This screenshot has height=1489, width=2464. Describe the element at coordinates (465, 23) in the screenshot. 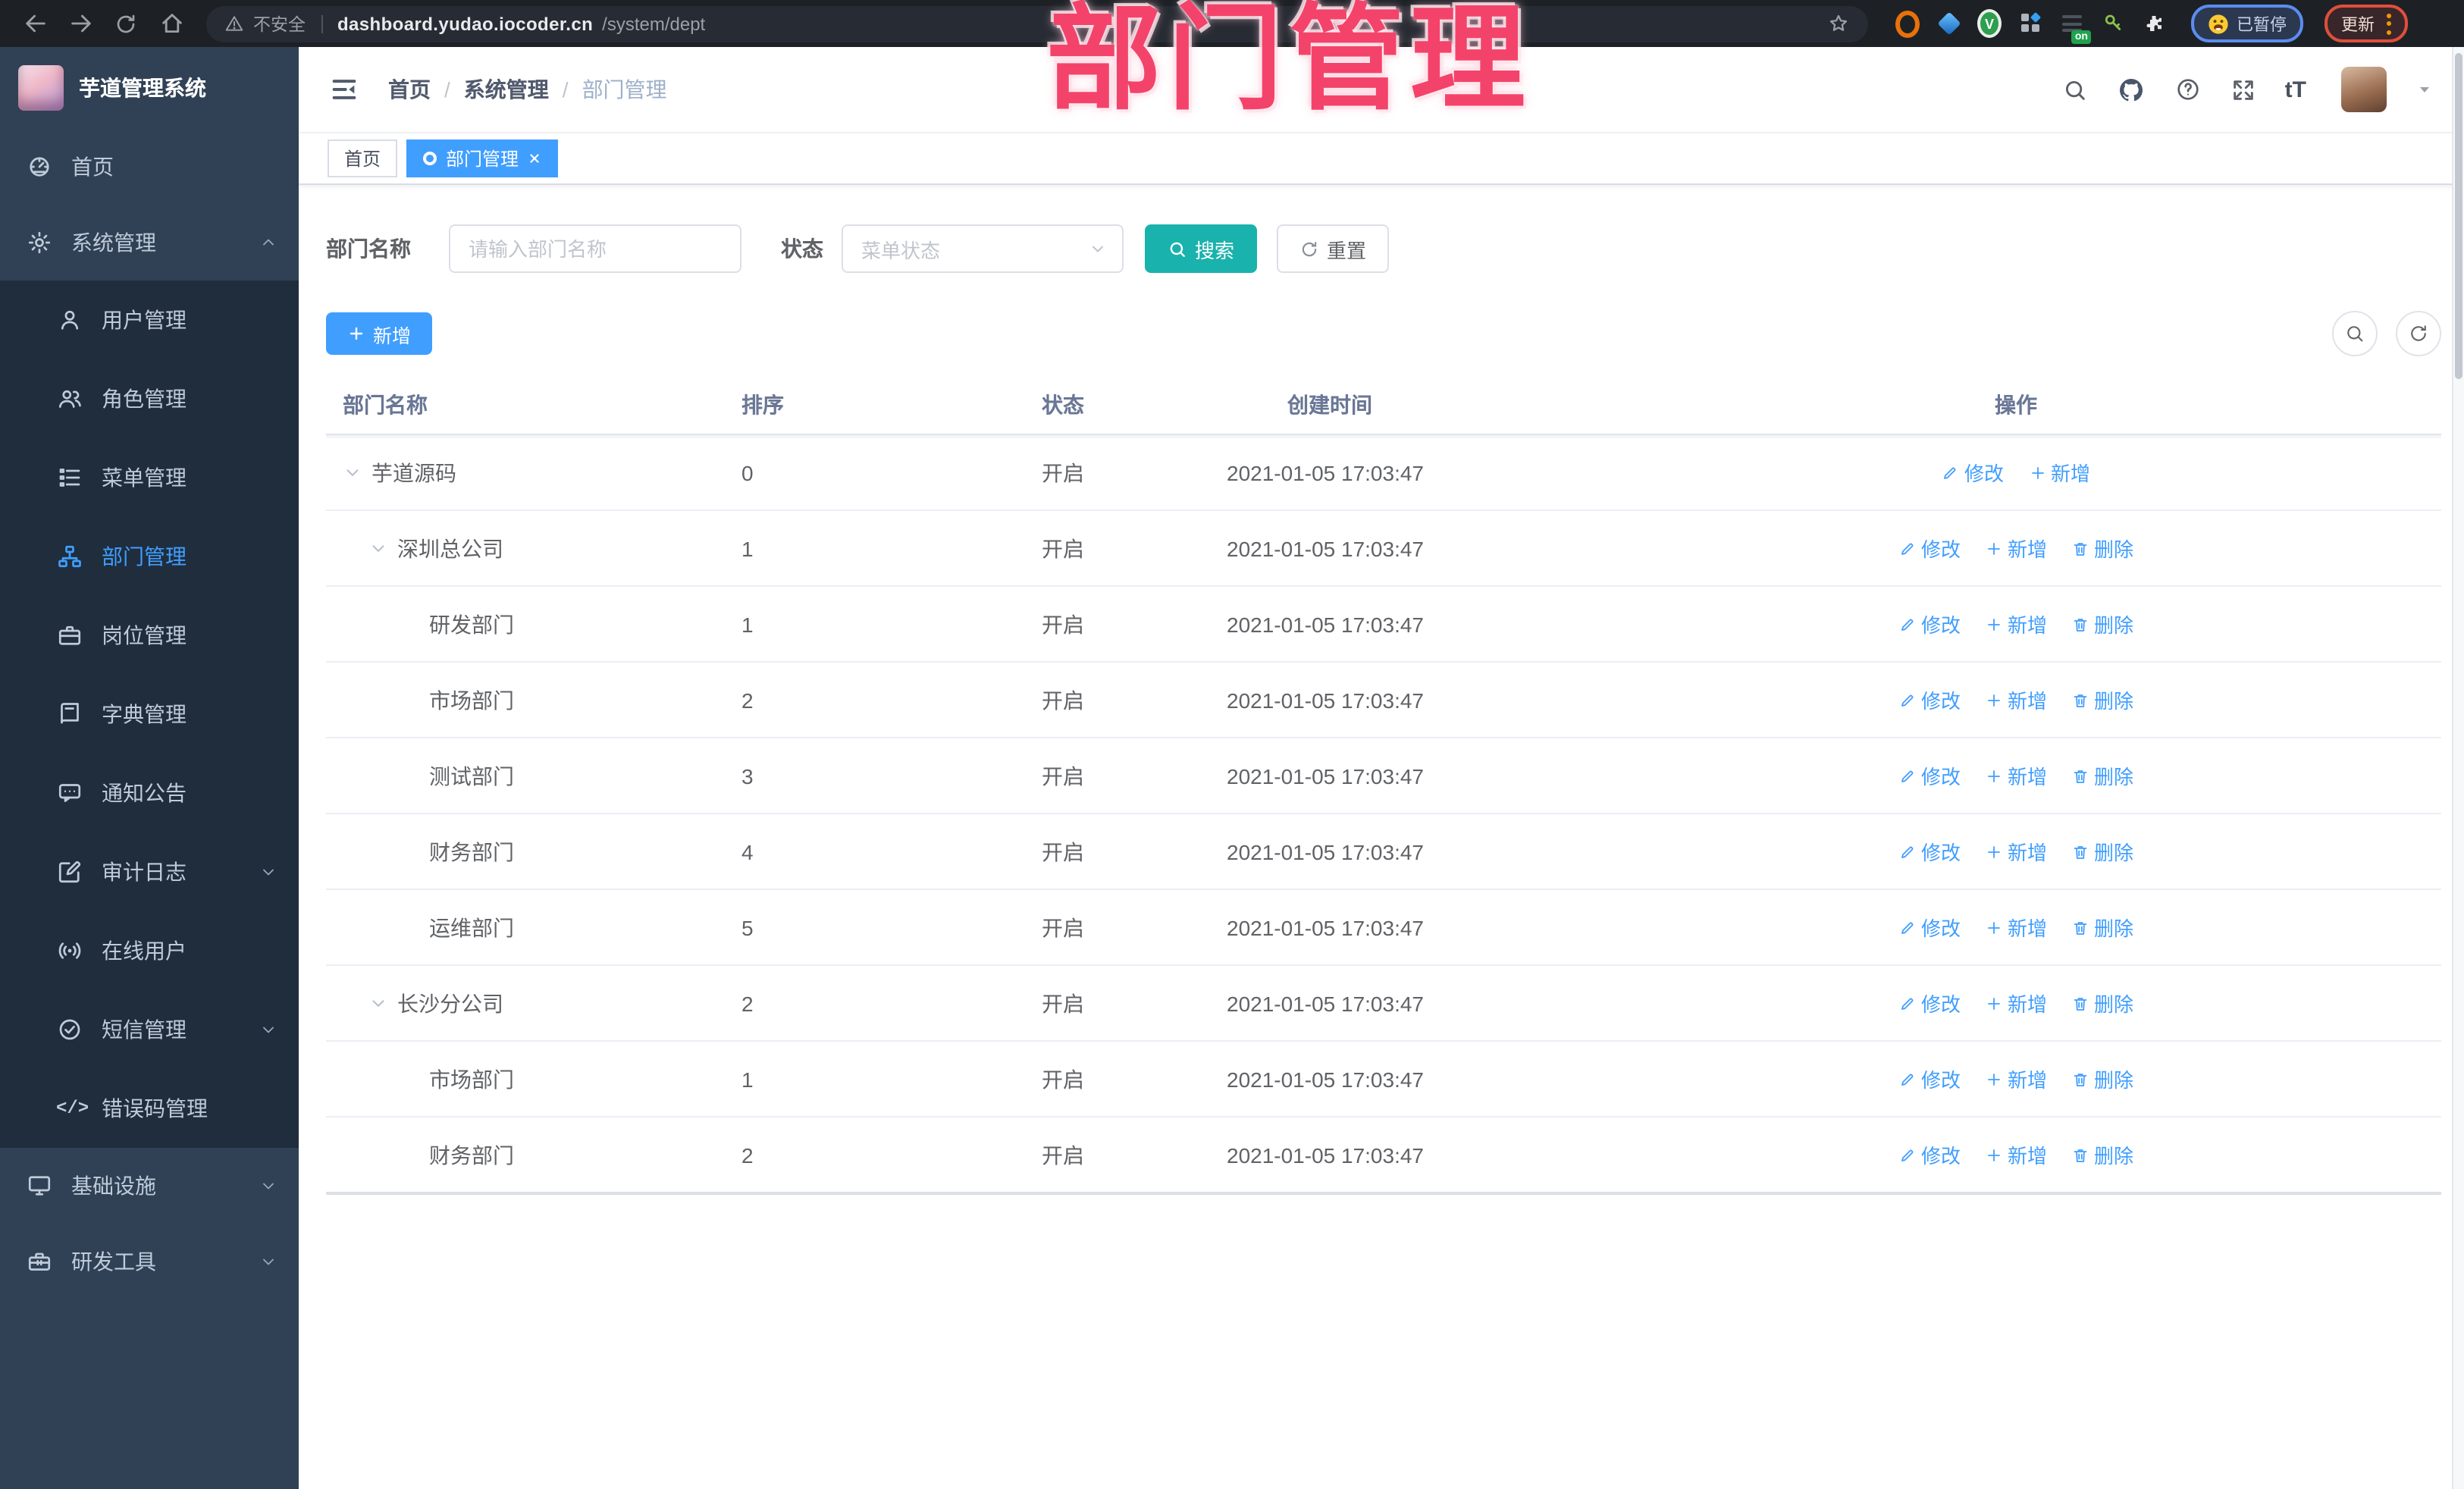

I see `url-host: dashboard.yudao.iocoder.cn` at that location.